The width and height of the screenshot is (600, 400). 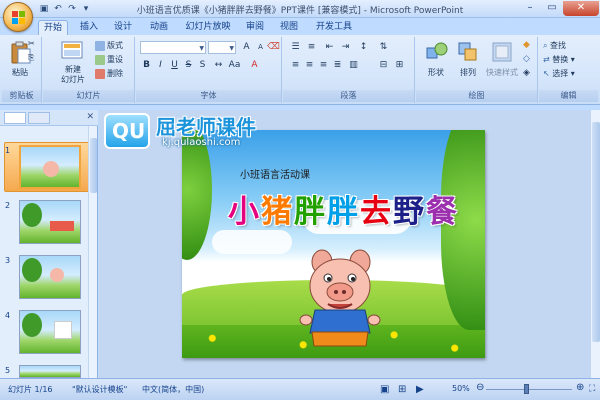 What do you see at coordinates (309, 65) in the screenshot?
I see `align-center-icon: ≡` at bounding box center [309, 65].